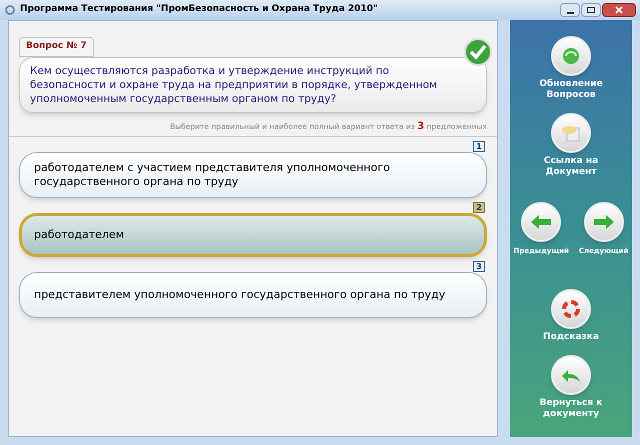 The height and width of the screenshot is (445, 640). I want to click on close-icon, so click(619, 10).